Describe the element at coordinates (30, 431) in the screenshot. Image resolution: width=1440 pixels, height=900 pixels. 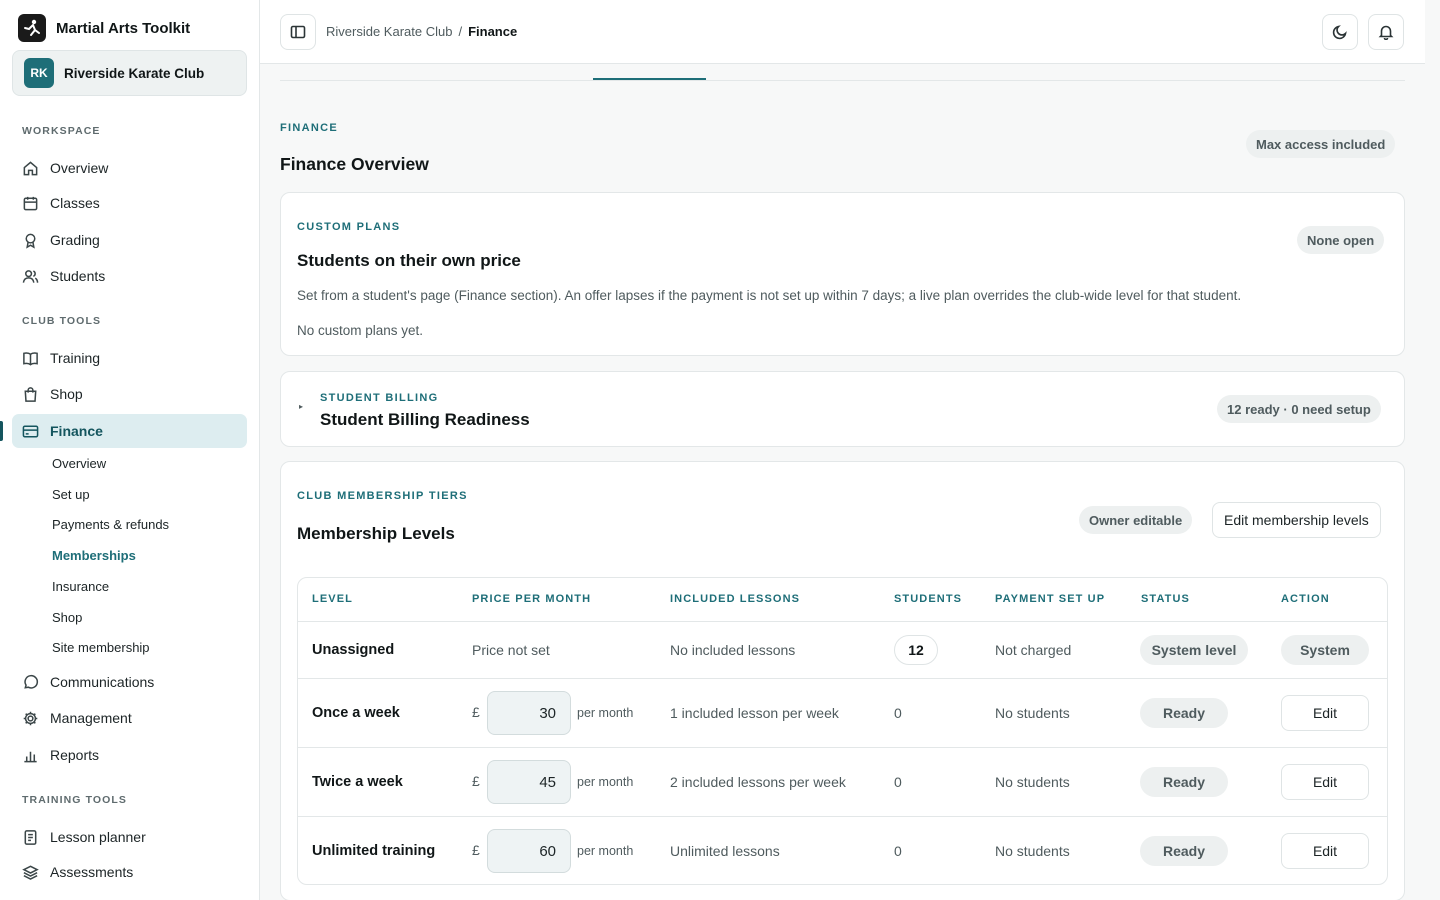
I see `credit-card-icon` at that location.